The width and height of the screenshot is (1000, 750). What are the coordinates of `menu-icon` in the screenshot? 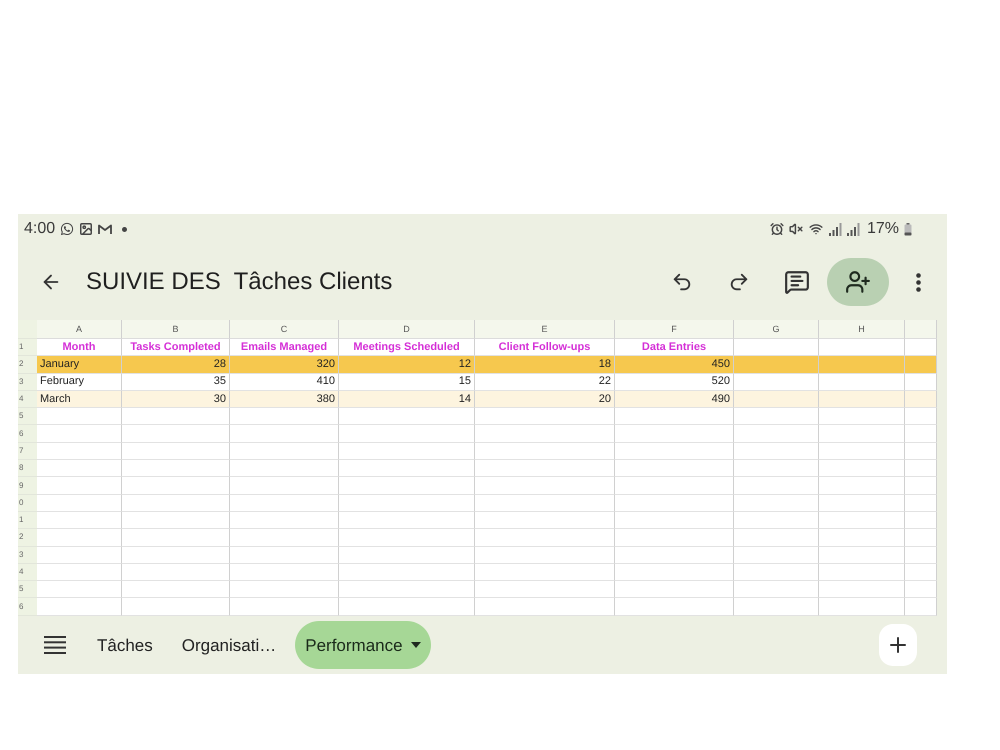 It's located at (55, 645).